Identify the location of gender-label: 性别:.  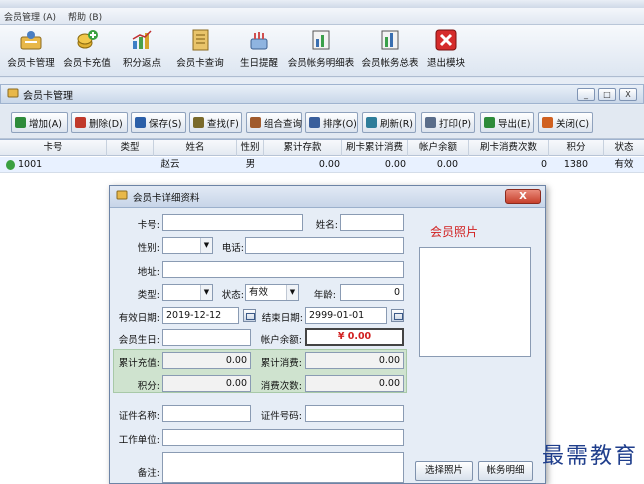
(148, 248).